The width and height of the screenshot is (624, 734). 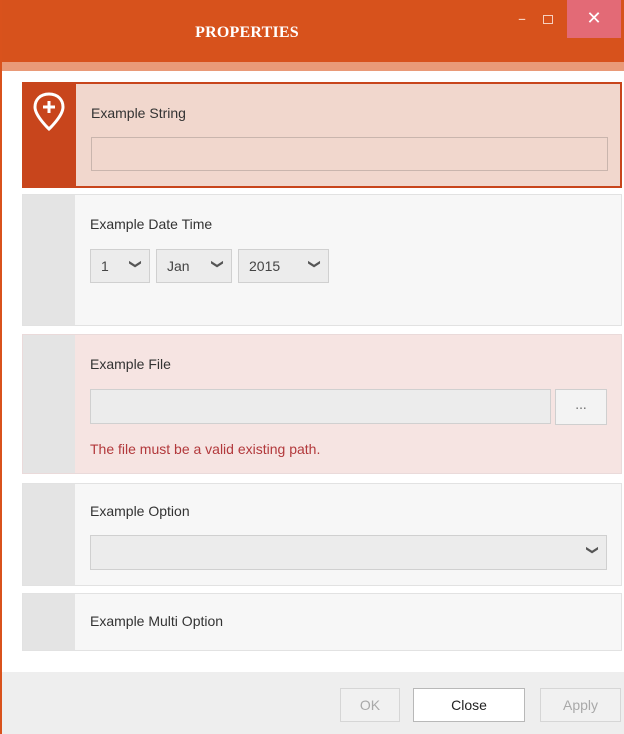 I want to click on apply-button: Apply, so click(x=580, y=705).